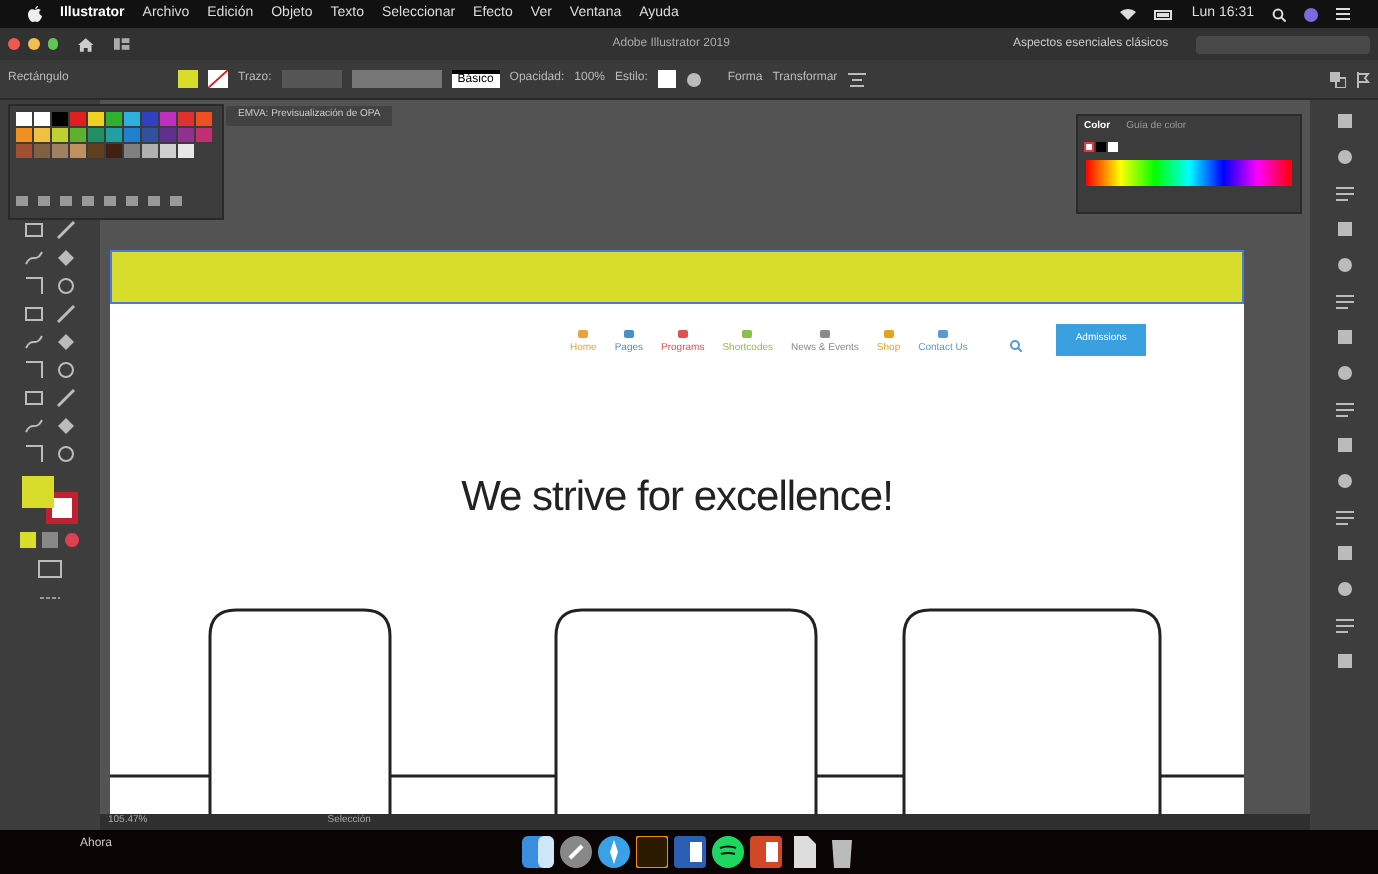 The height and width of the screenshot is (874, 1378). I want to click on style-swatch, so click(666, 79).